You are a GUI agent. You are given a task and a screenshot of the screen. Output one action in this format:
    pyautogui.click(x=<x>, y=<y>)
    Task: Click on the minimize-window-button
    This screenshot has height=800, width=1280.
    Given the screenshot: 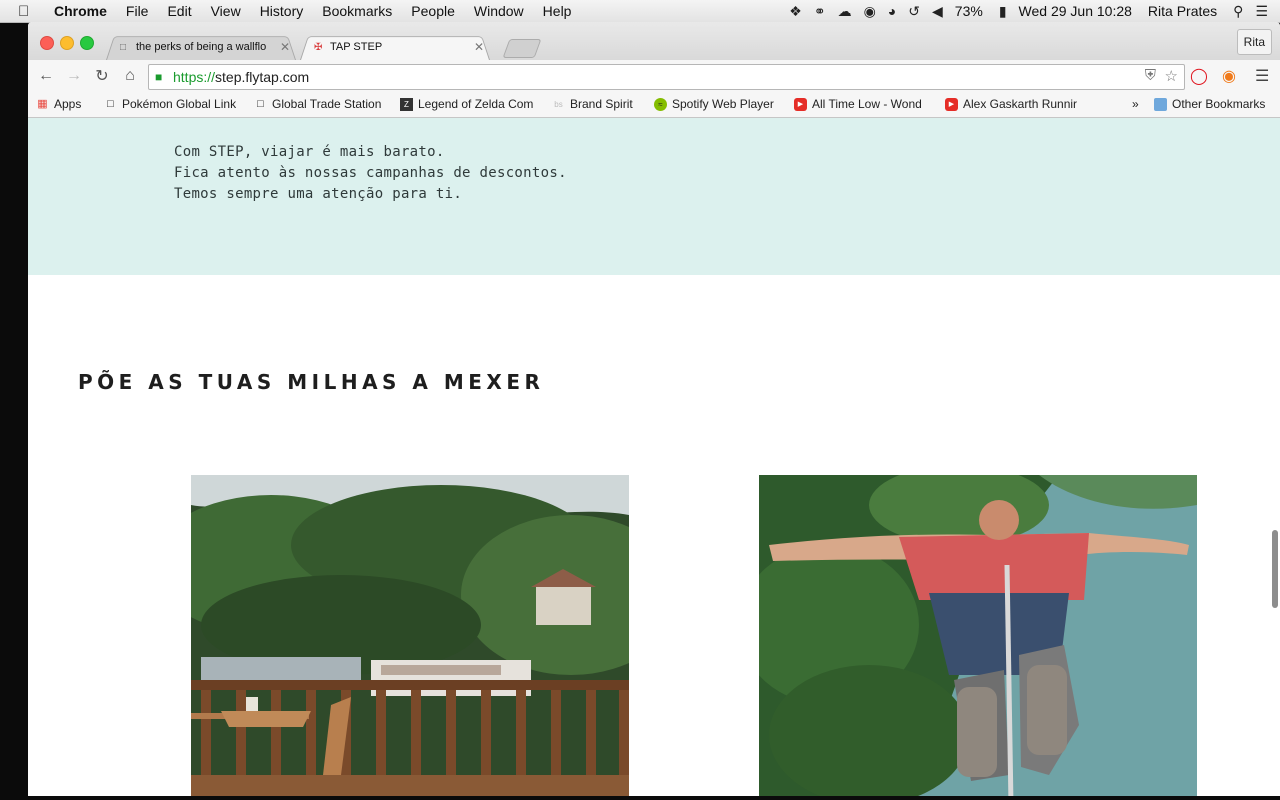 What is the action you would take?
    pyautogui.click(x=67, y=43)
    